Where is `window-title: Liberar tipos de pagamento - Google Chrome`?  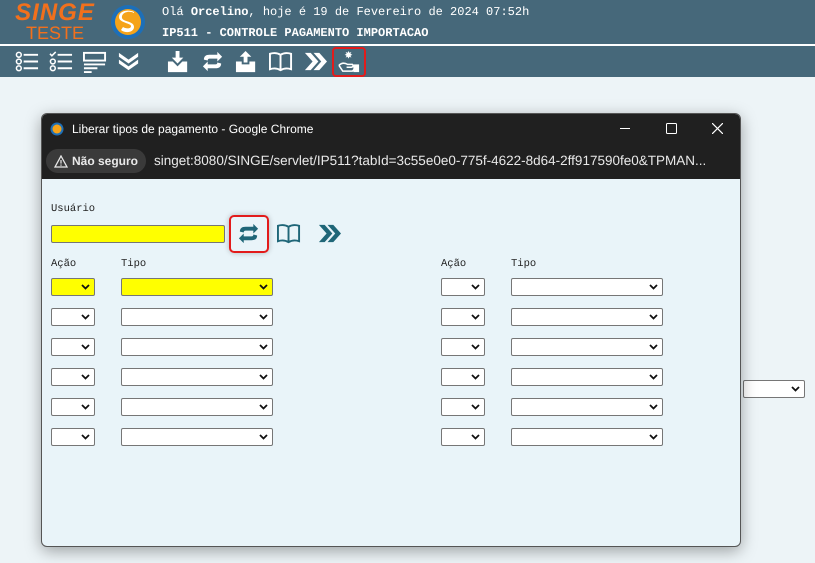 window-title: Liberar tipos de pagamento - Google Chrome is located at coordinates (193, 129).